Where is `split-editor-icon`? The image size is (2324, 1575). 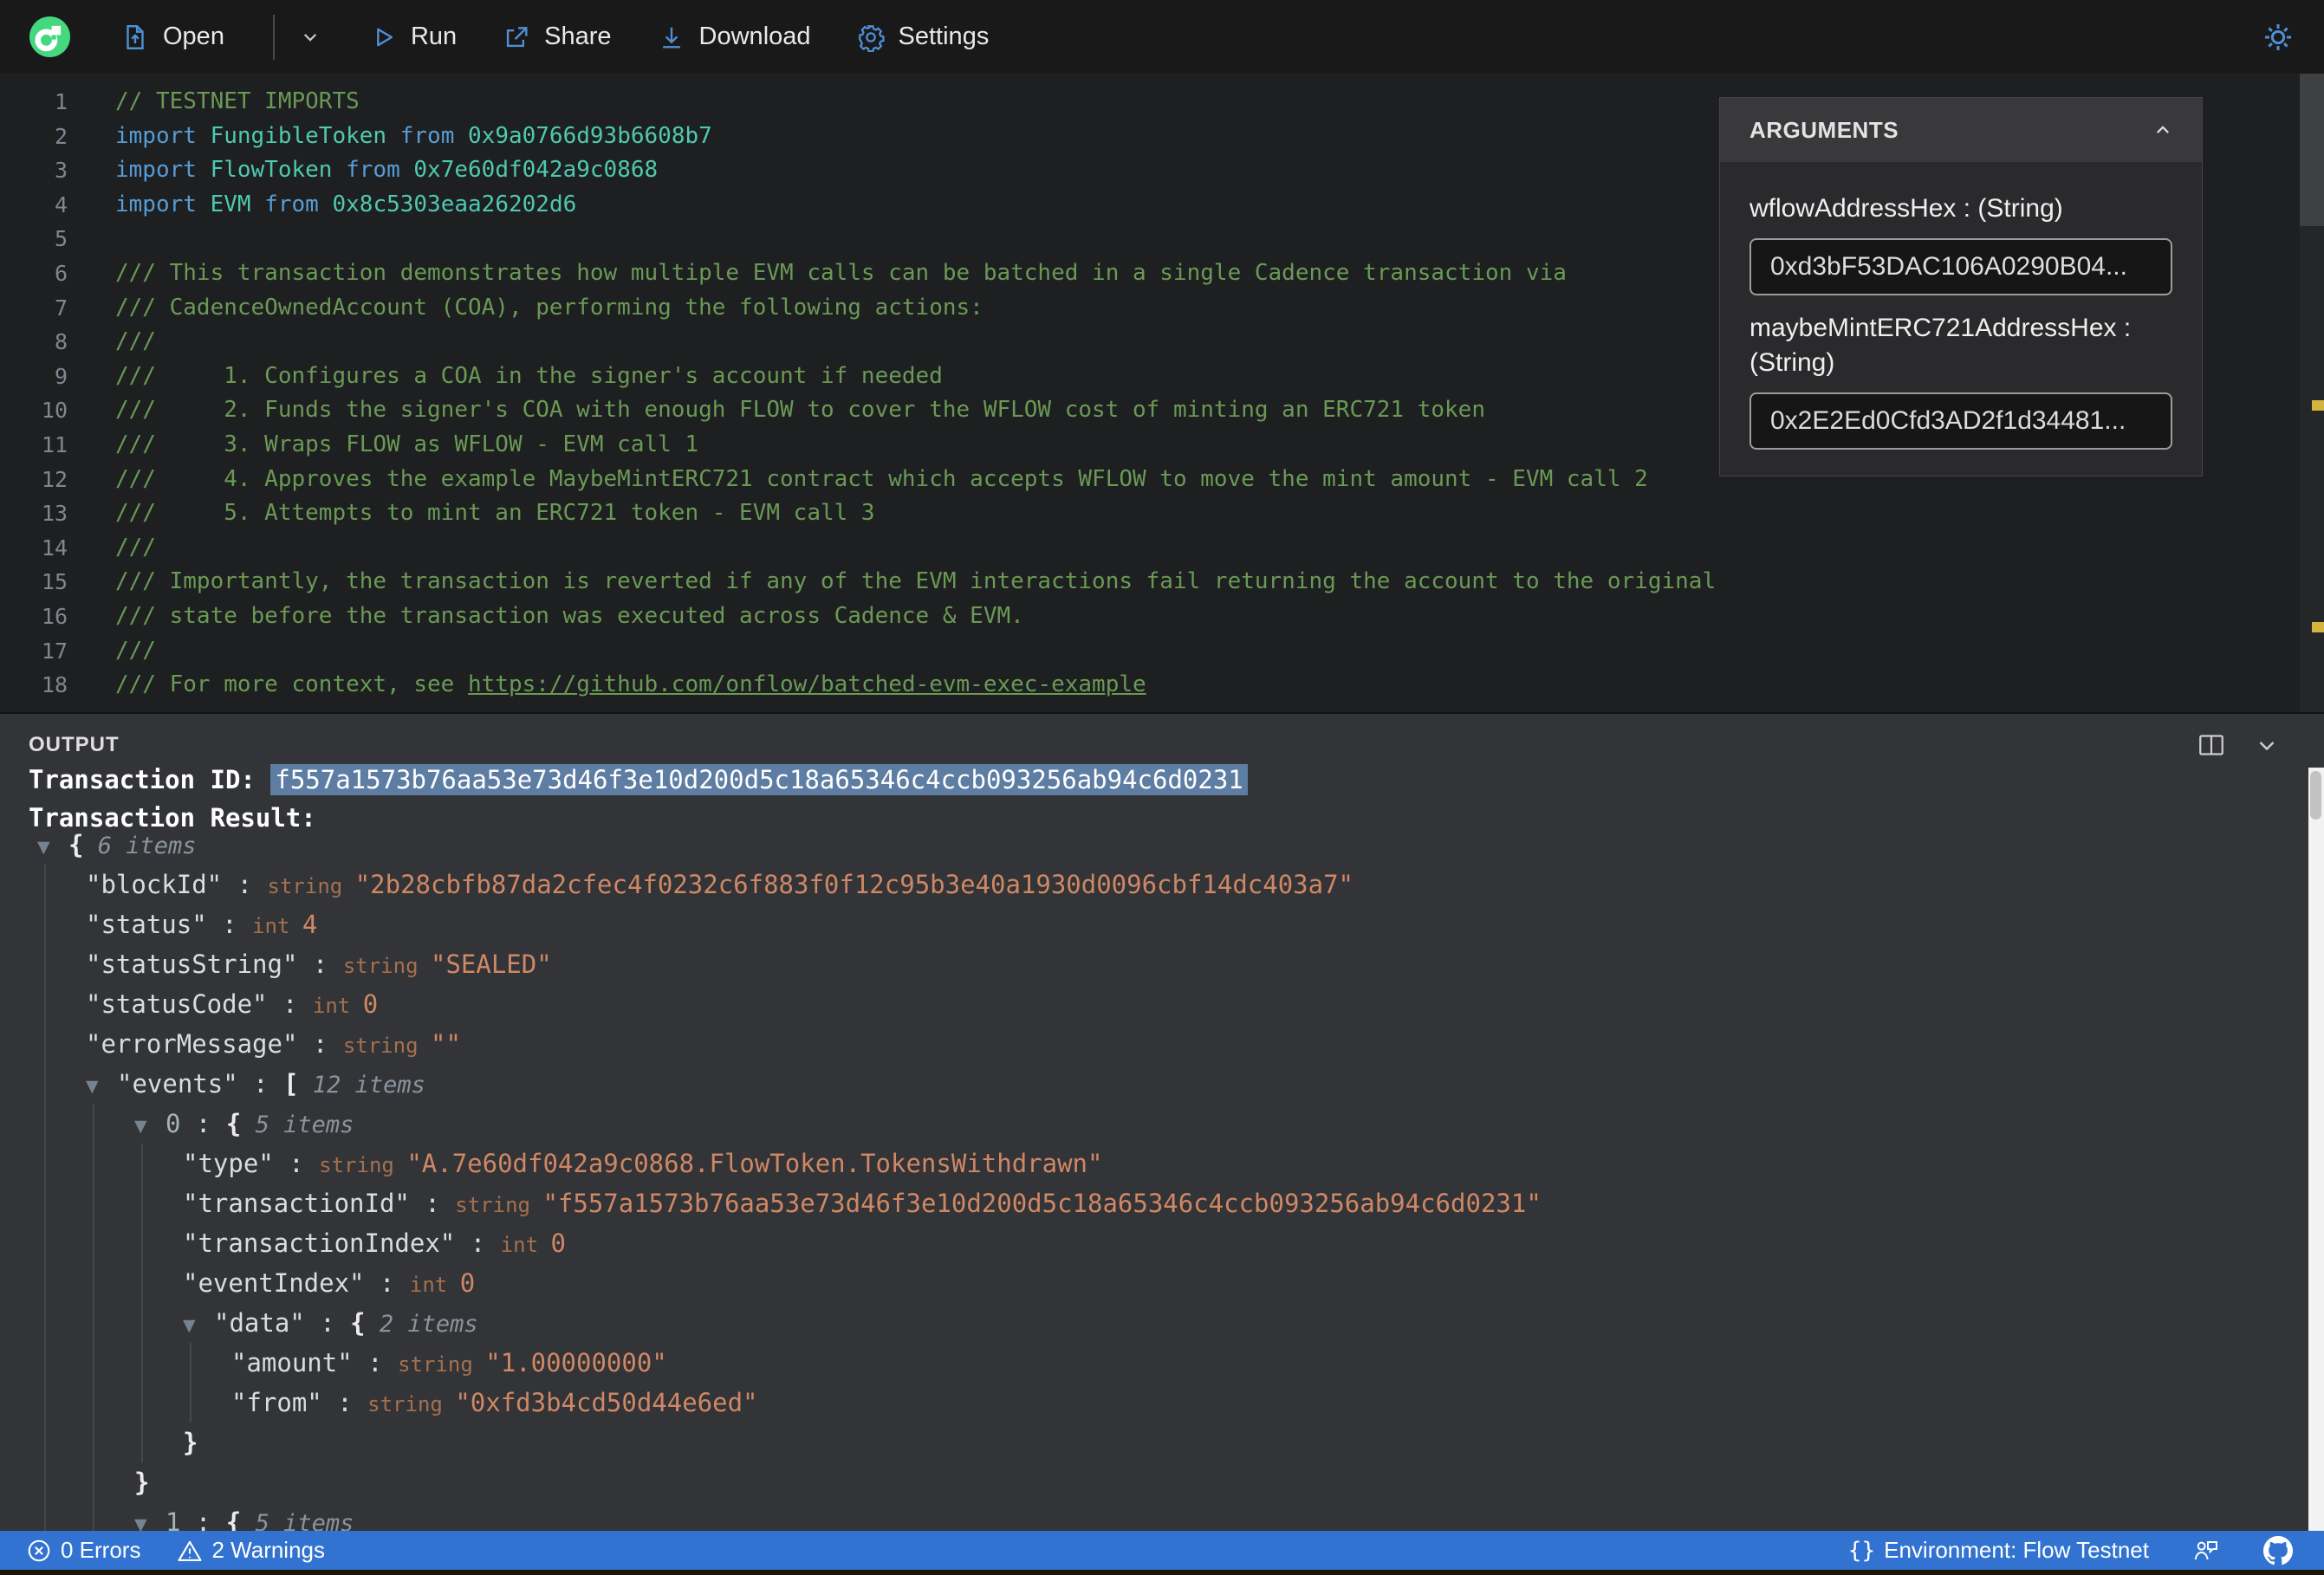 split-editor-icon is located at coordinates (2211, 745).